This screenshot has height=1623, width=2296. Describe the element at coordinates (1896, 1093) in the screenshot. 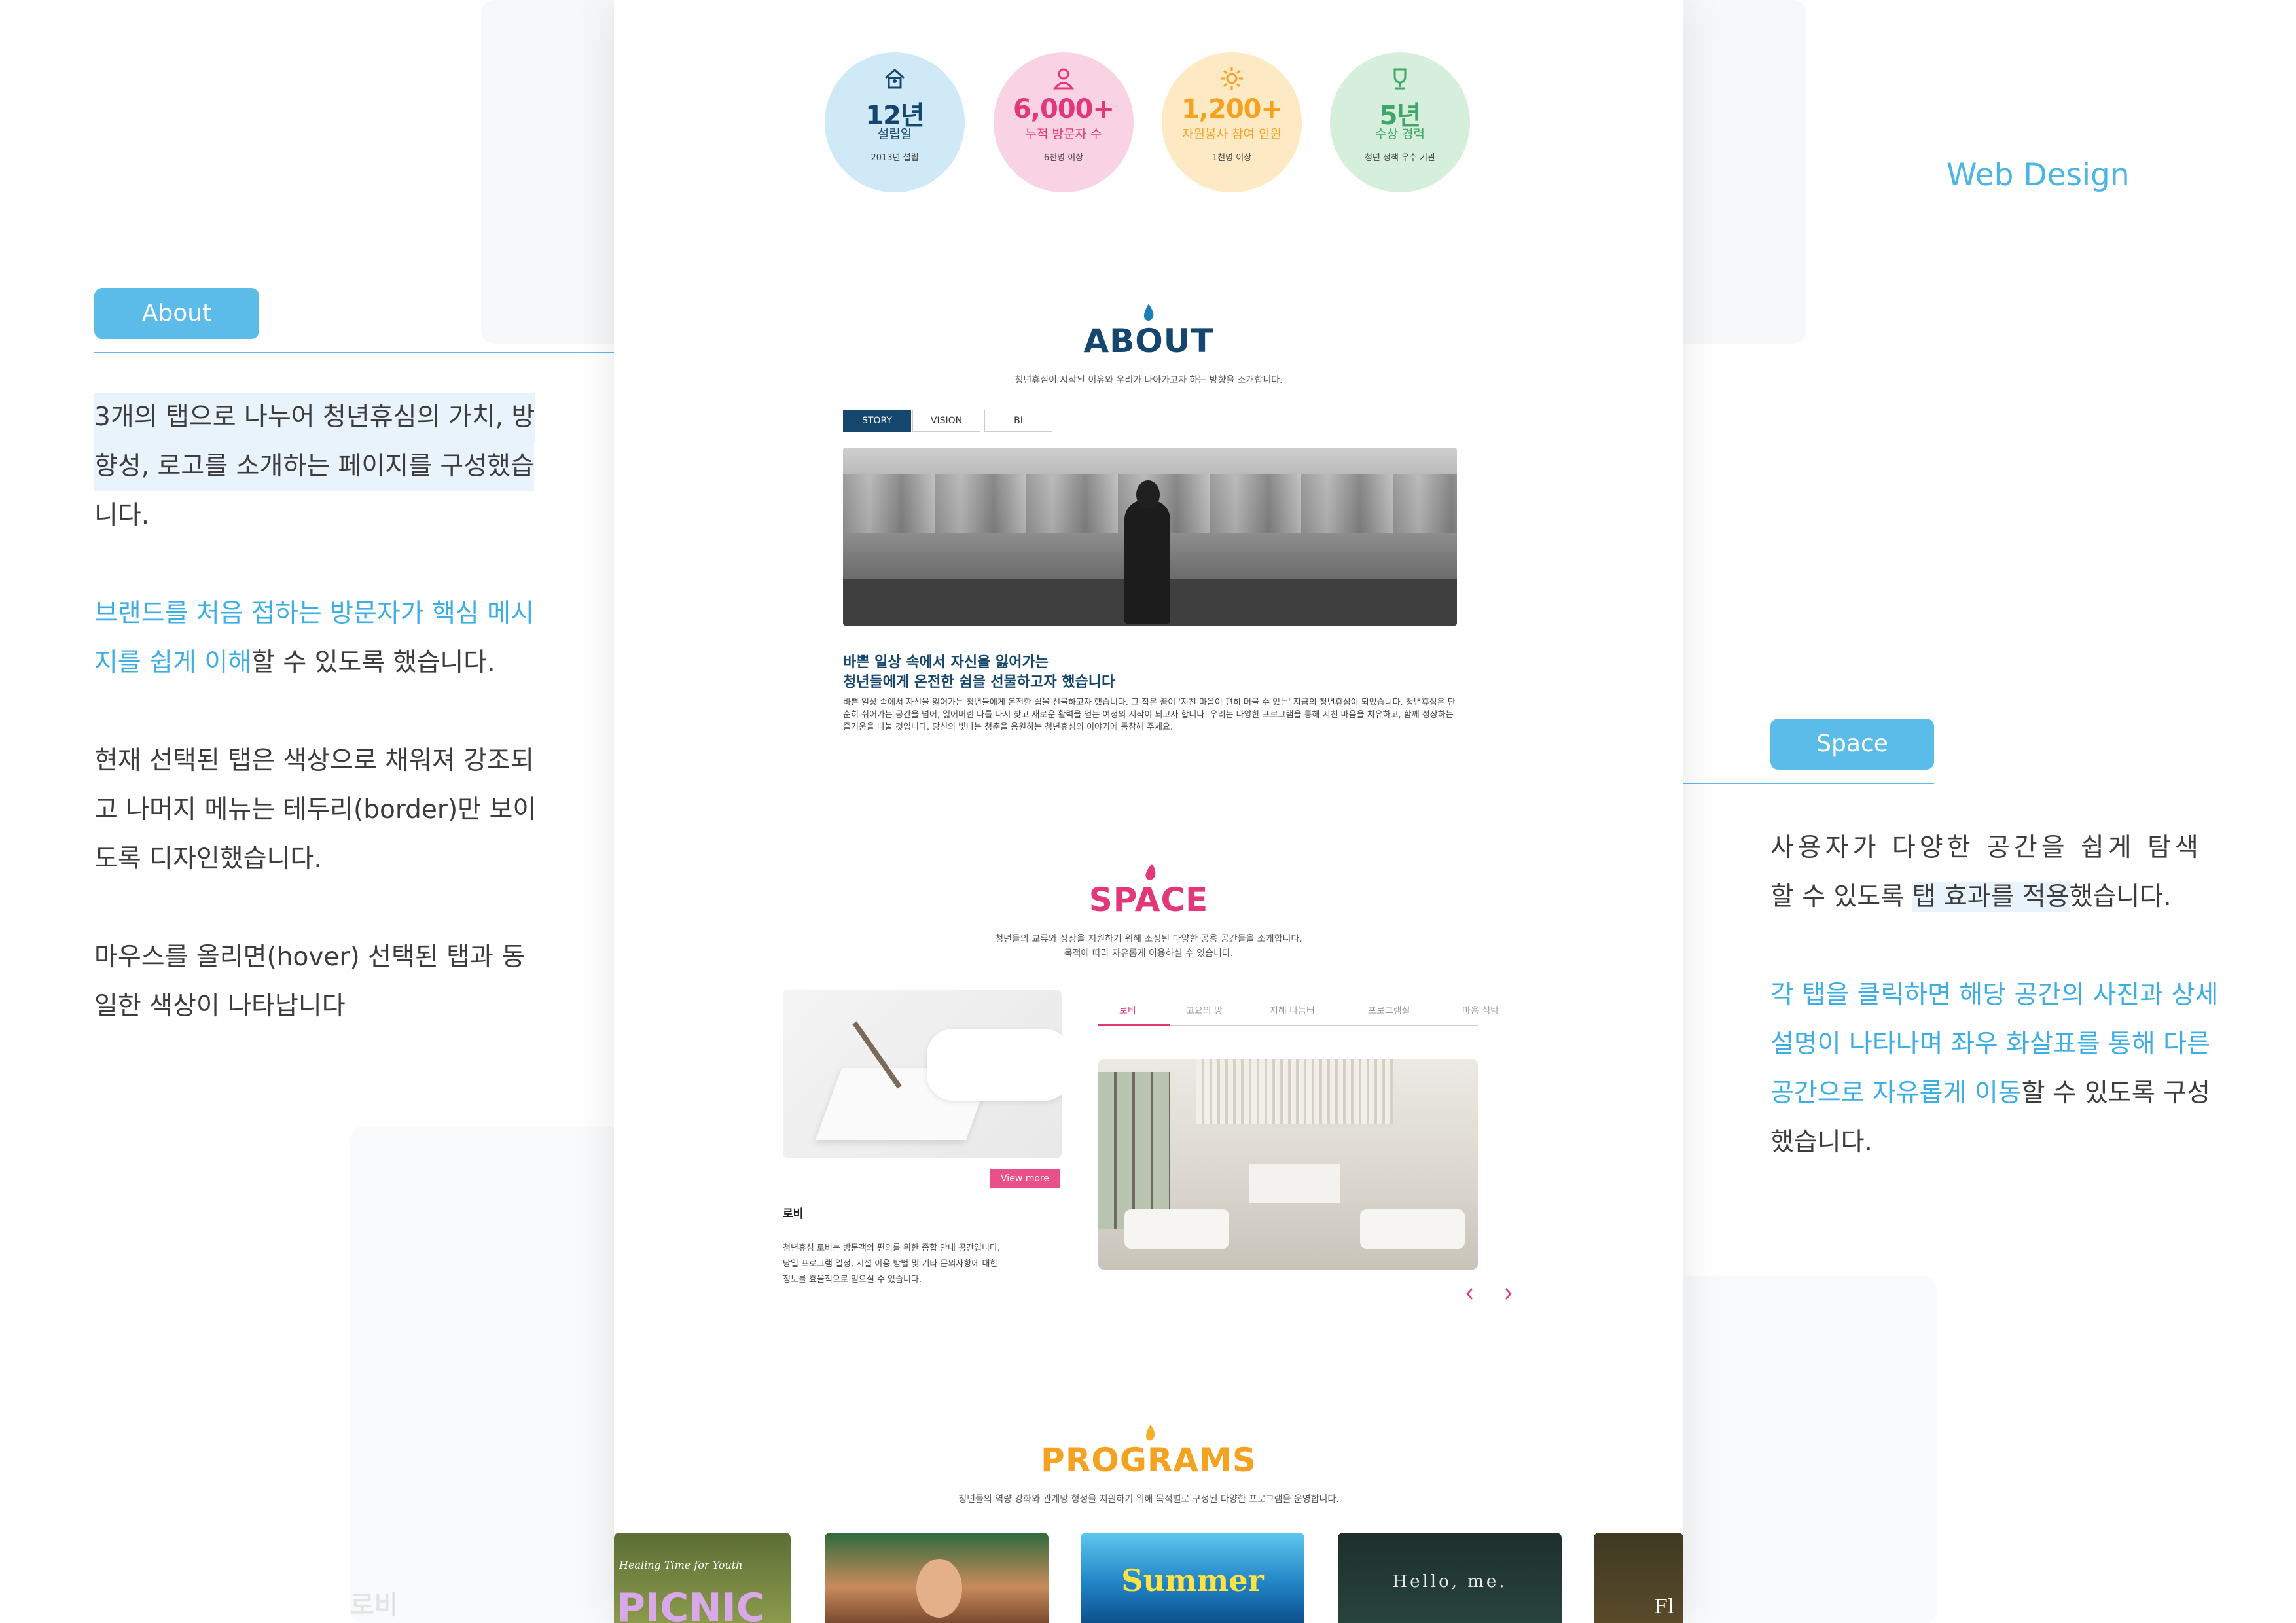

I see `space-p2-blue-3: 공간으로 자유롭게 이동` at that location.